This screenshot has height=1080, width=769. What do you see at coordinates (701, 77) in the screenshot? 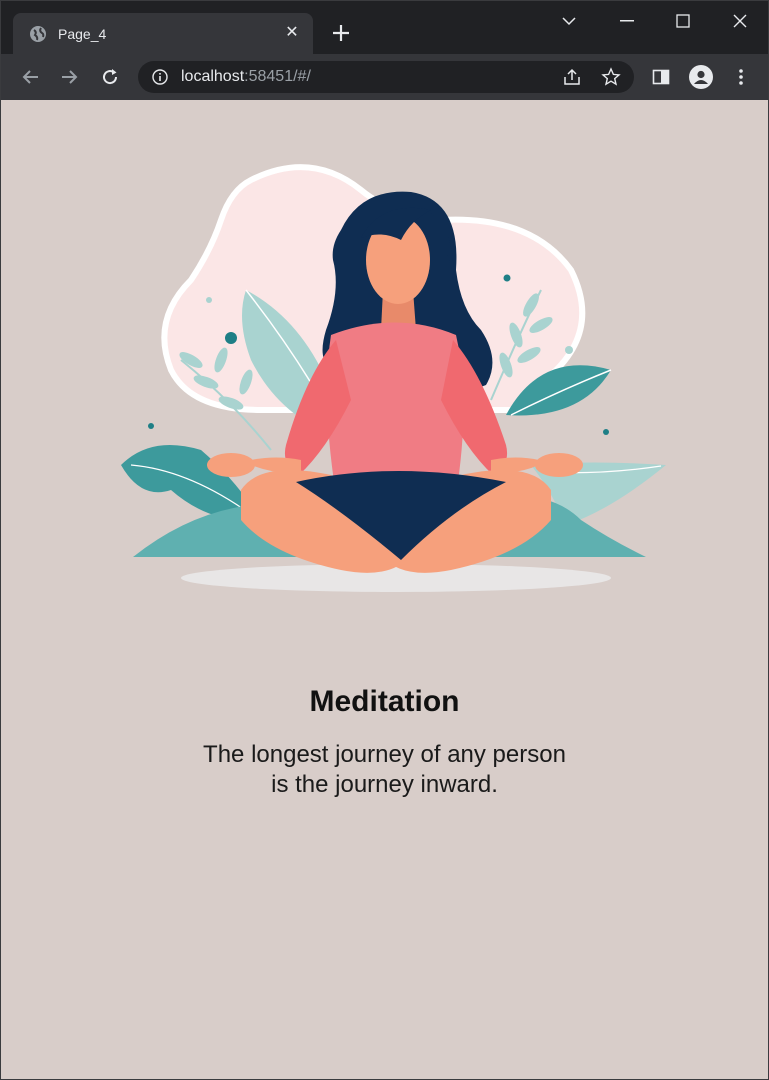
I see `profile-avatar-icon` at bounding box center [701, 77].